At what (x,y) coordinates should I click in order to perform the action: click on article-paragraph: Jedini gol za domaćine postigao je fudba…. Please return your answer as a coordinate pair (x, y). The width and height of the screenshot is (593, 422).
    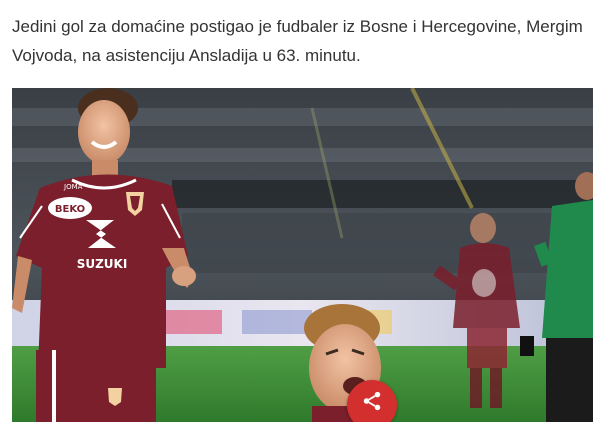
    Looking at the image, I should click on (297, 41).